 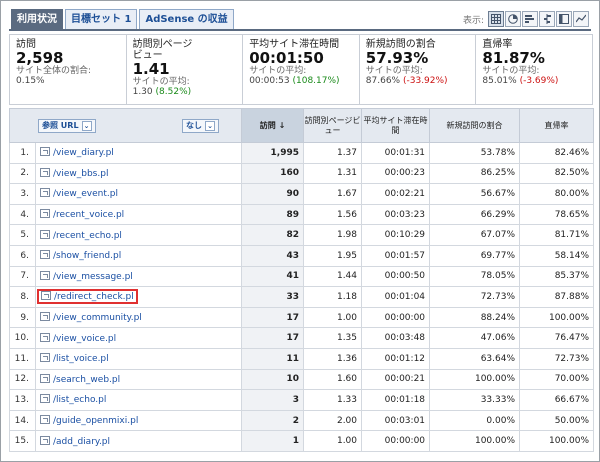 I want to click on page-link: /view_voice.pl, so click(x=84, y=339).